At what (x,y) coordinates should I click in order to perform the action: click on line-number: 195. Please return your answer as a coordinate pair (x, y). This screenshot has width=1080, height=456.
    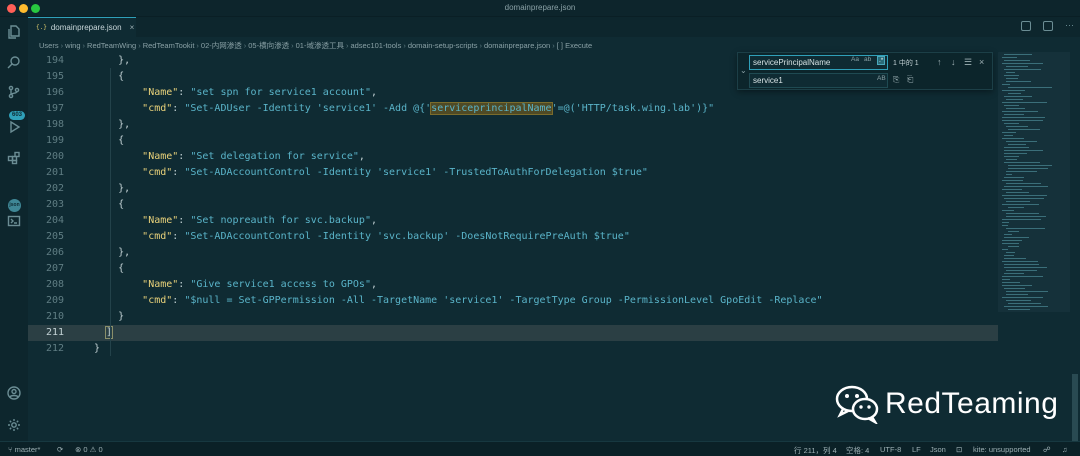
    Looking at the image, I should click on (54, 76).